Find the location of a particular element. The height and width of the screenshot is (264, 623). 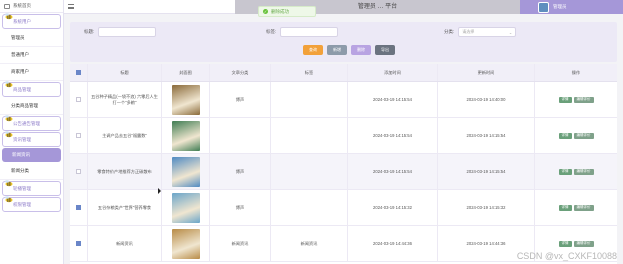

sidebar-item-0: 系统用户 is located at coordinates (31, 21).